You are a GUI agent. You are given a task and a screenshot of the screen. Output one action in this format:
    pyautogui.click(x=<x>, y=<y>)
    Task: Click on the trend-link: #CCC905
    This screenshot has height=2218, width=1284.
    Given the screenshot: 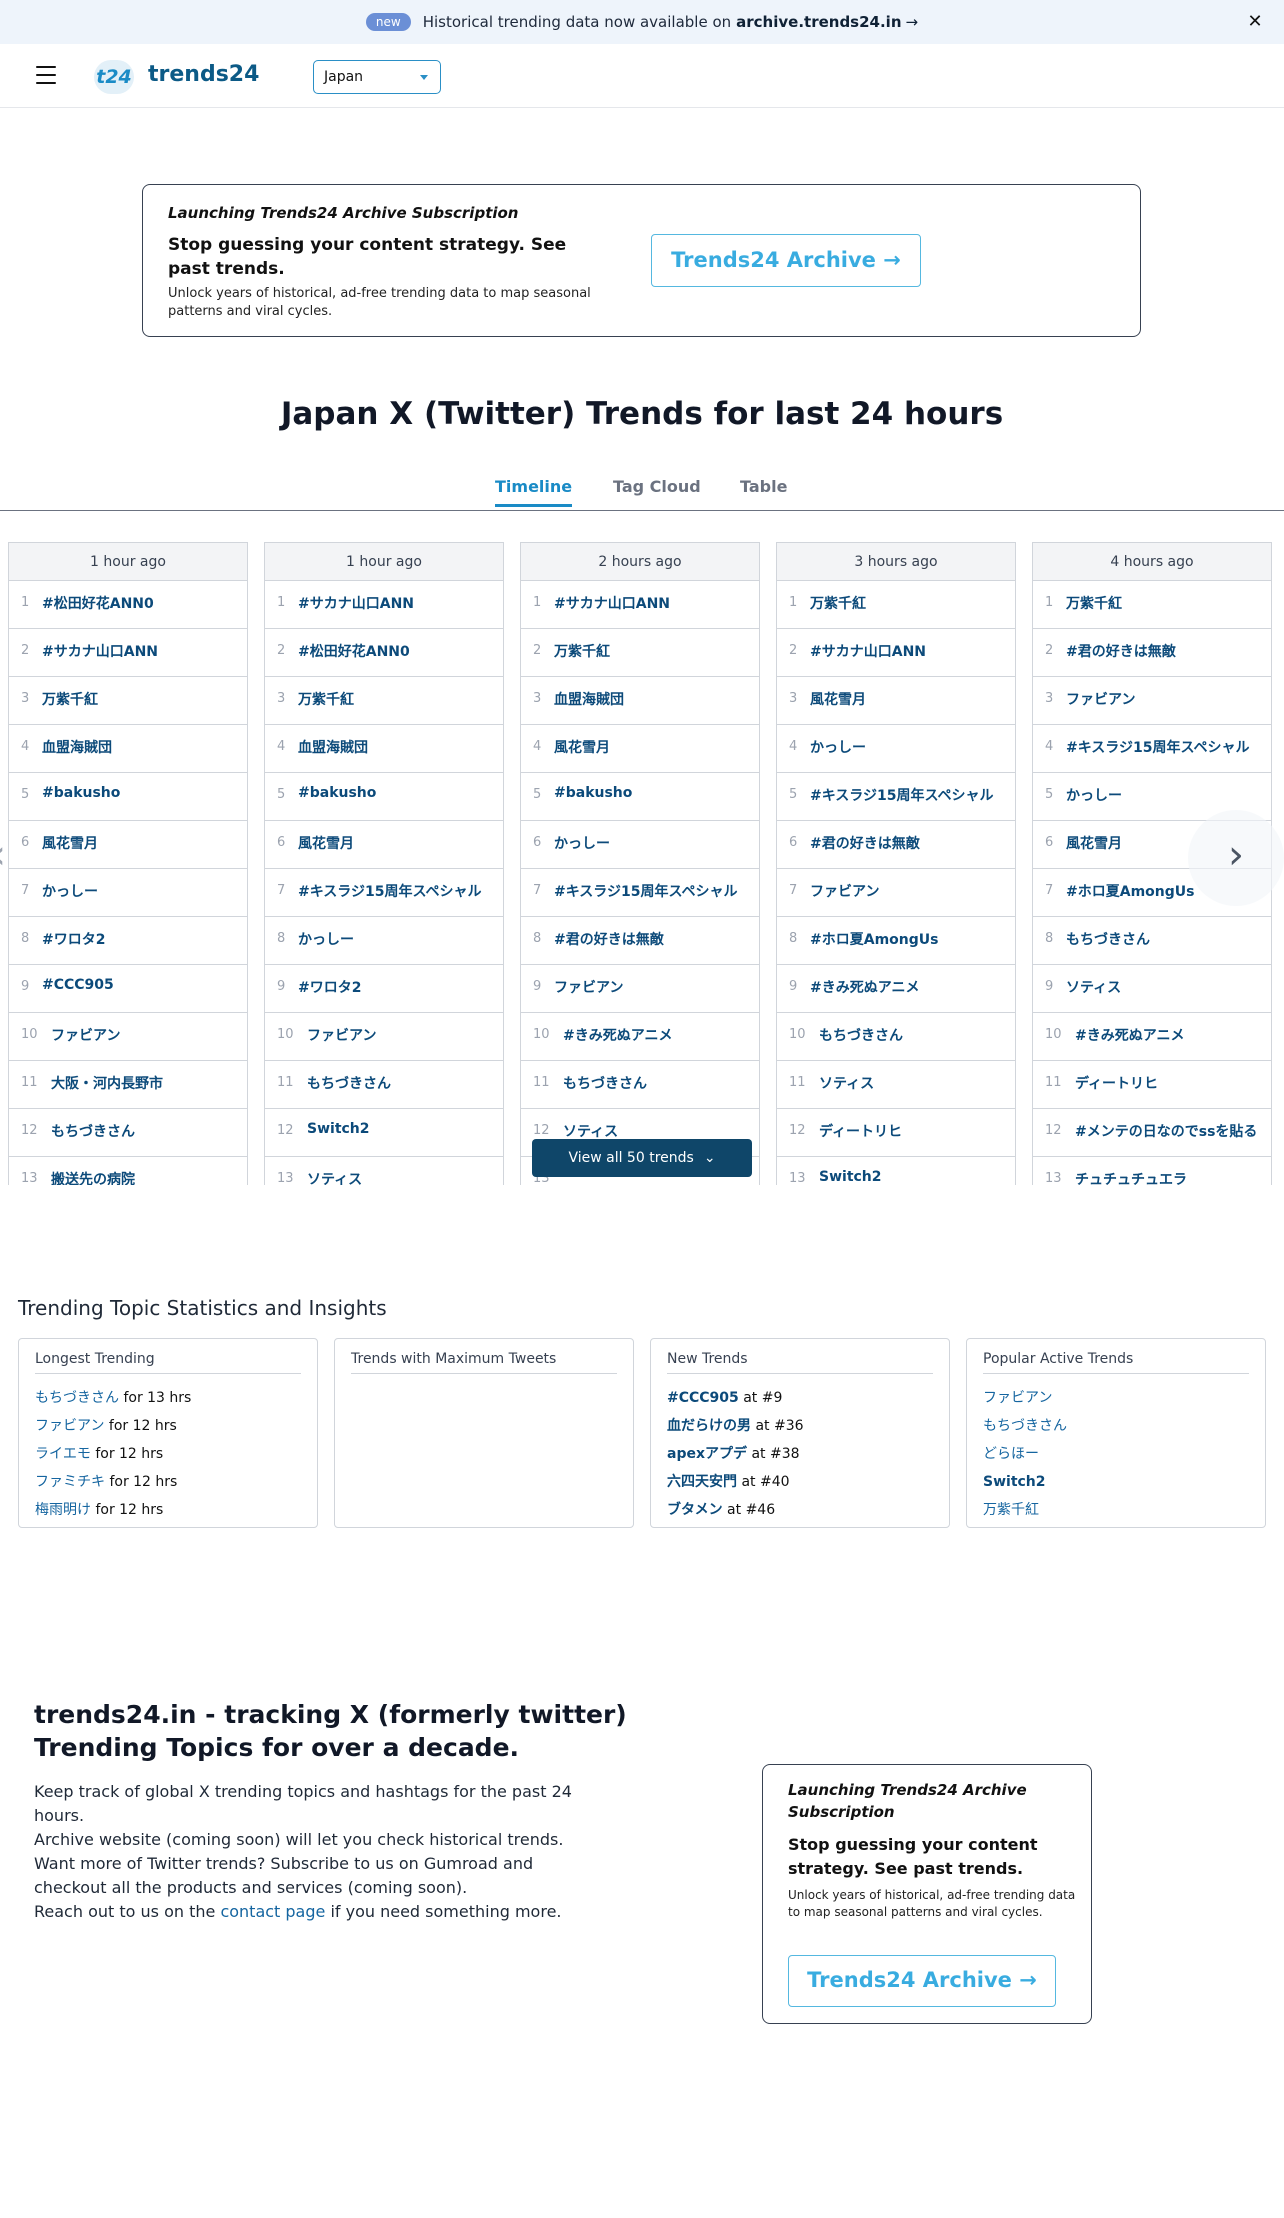 What is the action you would take?
    pyautogui.click(x=78, y=985)
    